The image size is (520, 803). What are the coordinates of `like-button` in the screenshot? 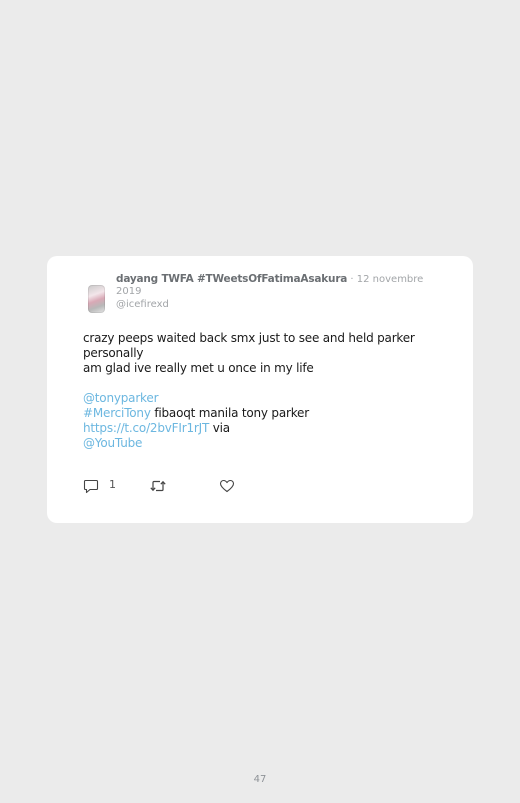 It's located at (227, 486).